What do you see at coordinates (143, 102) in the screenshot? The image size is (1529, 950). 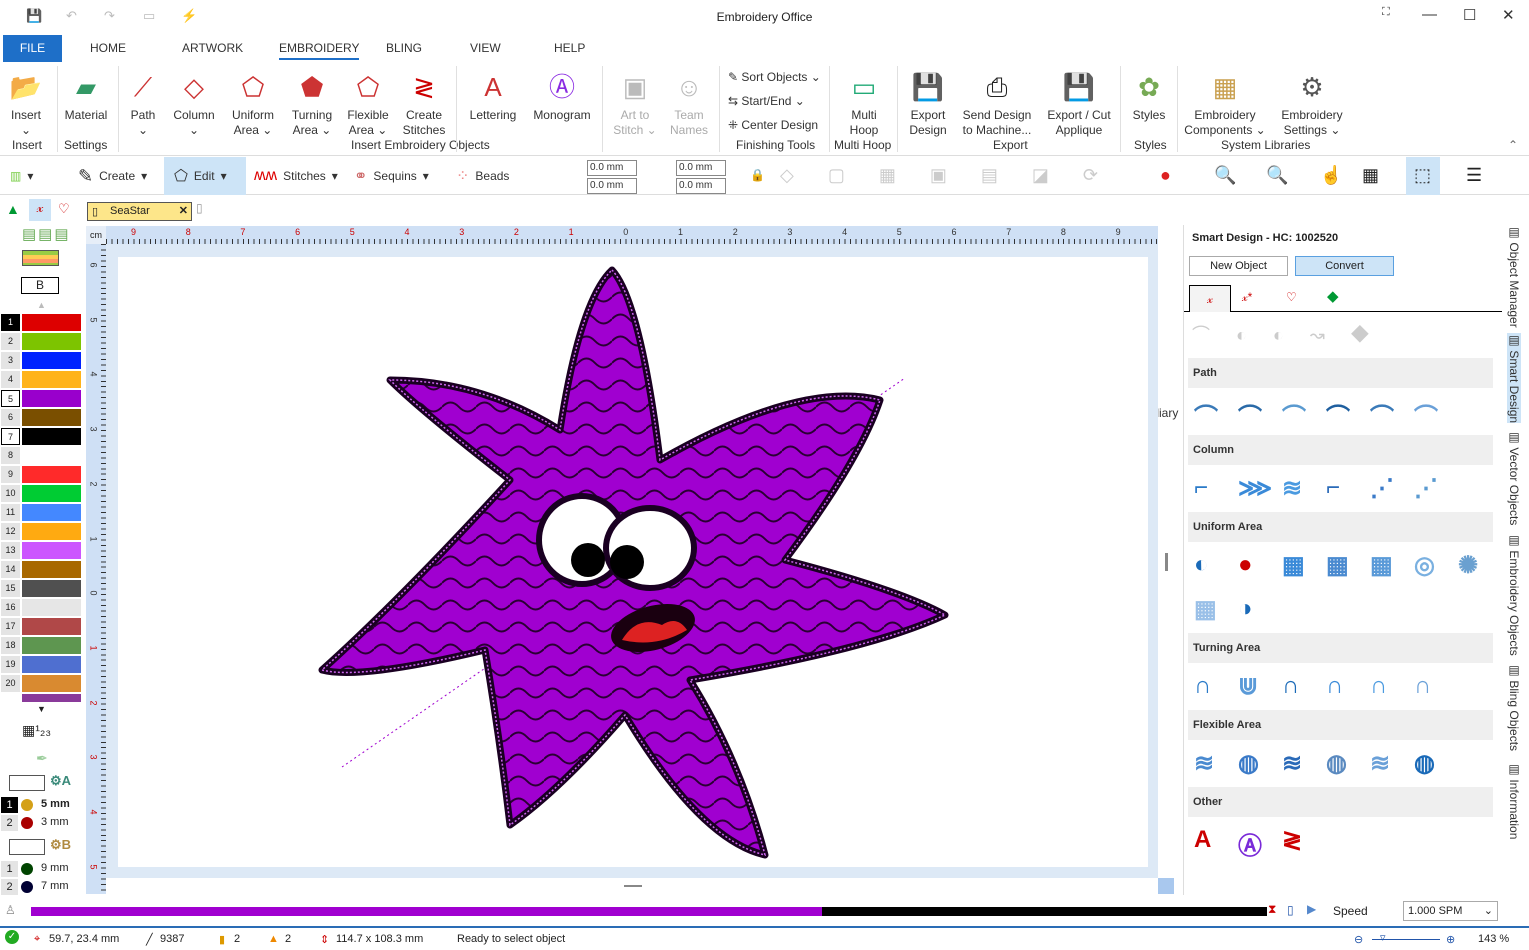 I see `ribbon-button-path: ⟋ Path ⌄` at bounding box center [143, 102].